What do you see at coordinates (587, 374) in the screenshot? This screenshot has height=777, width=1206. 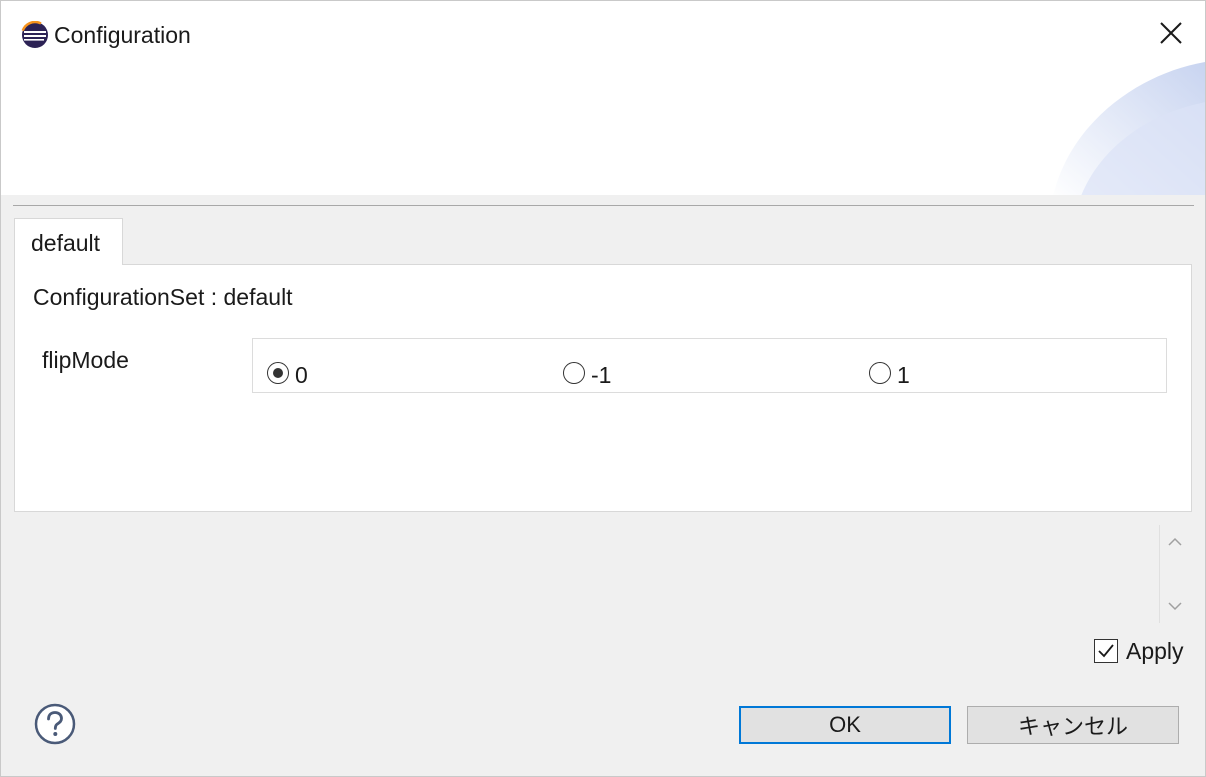 I see `radio-option-minus1: -1` at bounding box center [587, 374].